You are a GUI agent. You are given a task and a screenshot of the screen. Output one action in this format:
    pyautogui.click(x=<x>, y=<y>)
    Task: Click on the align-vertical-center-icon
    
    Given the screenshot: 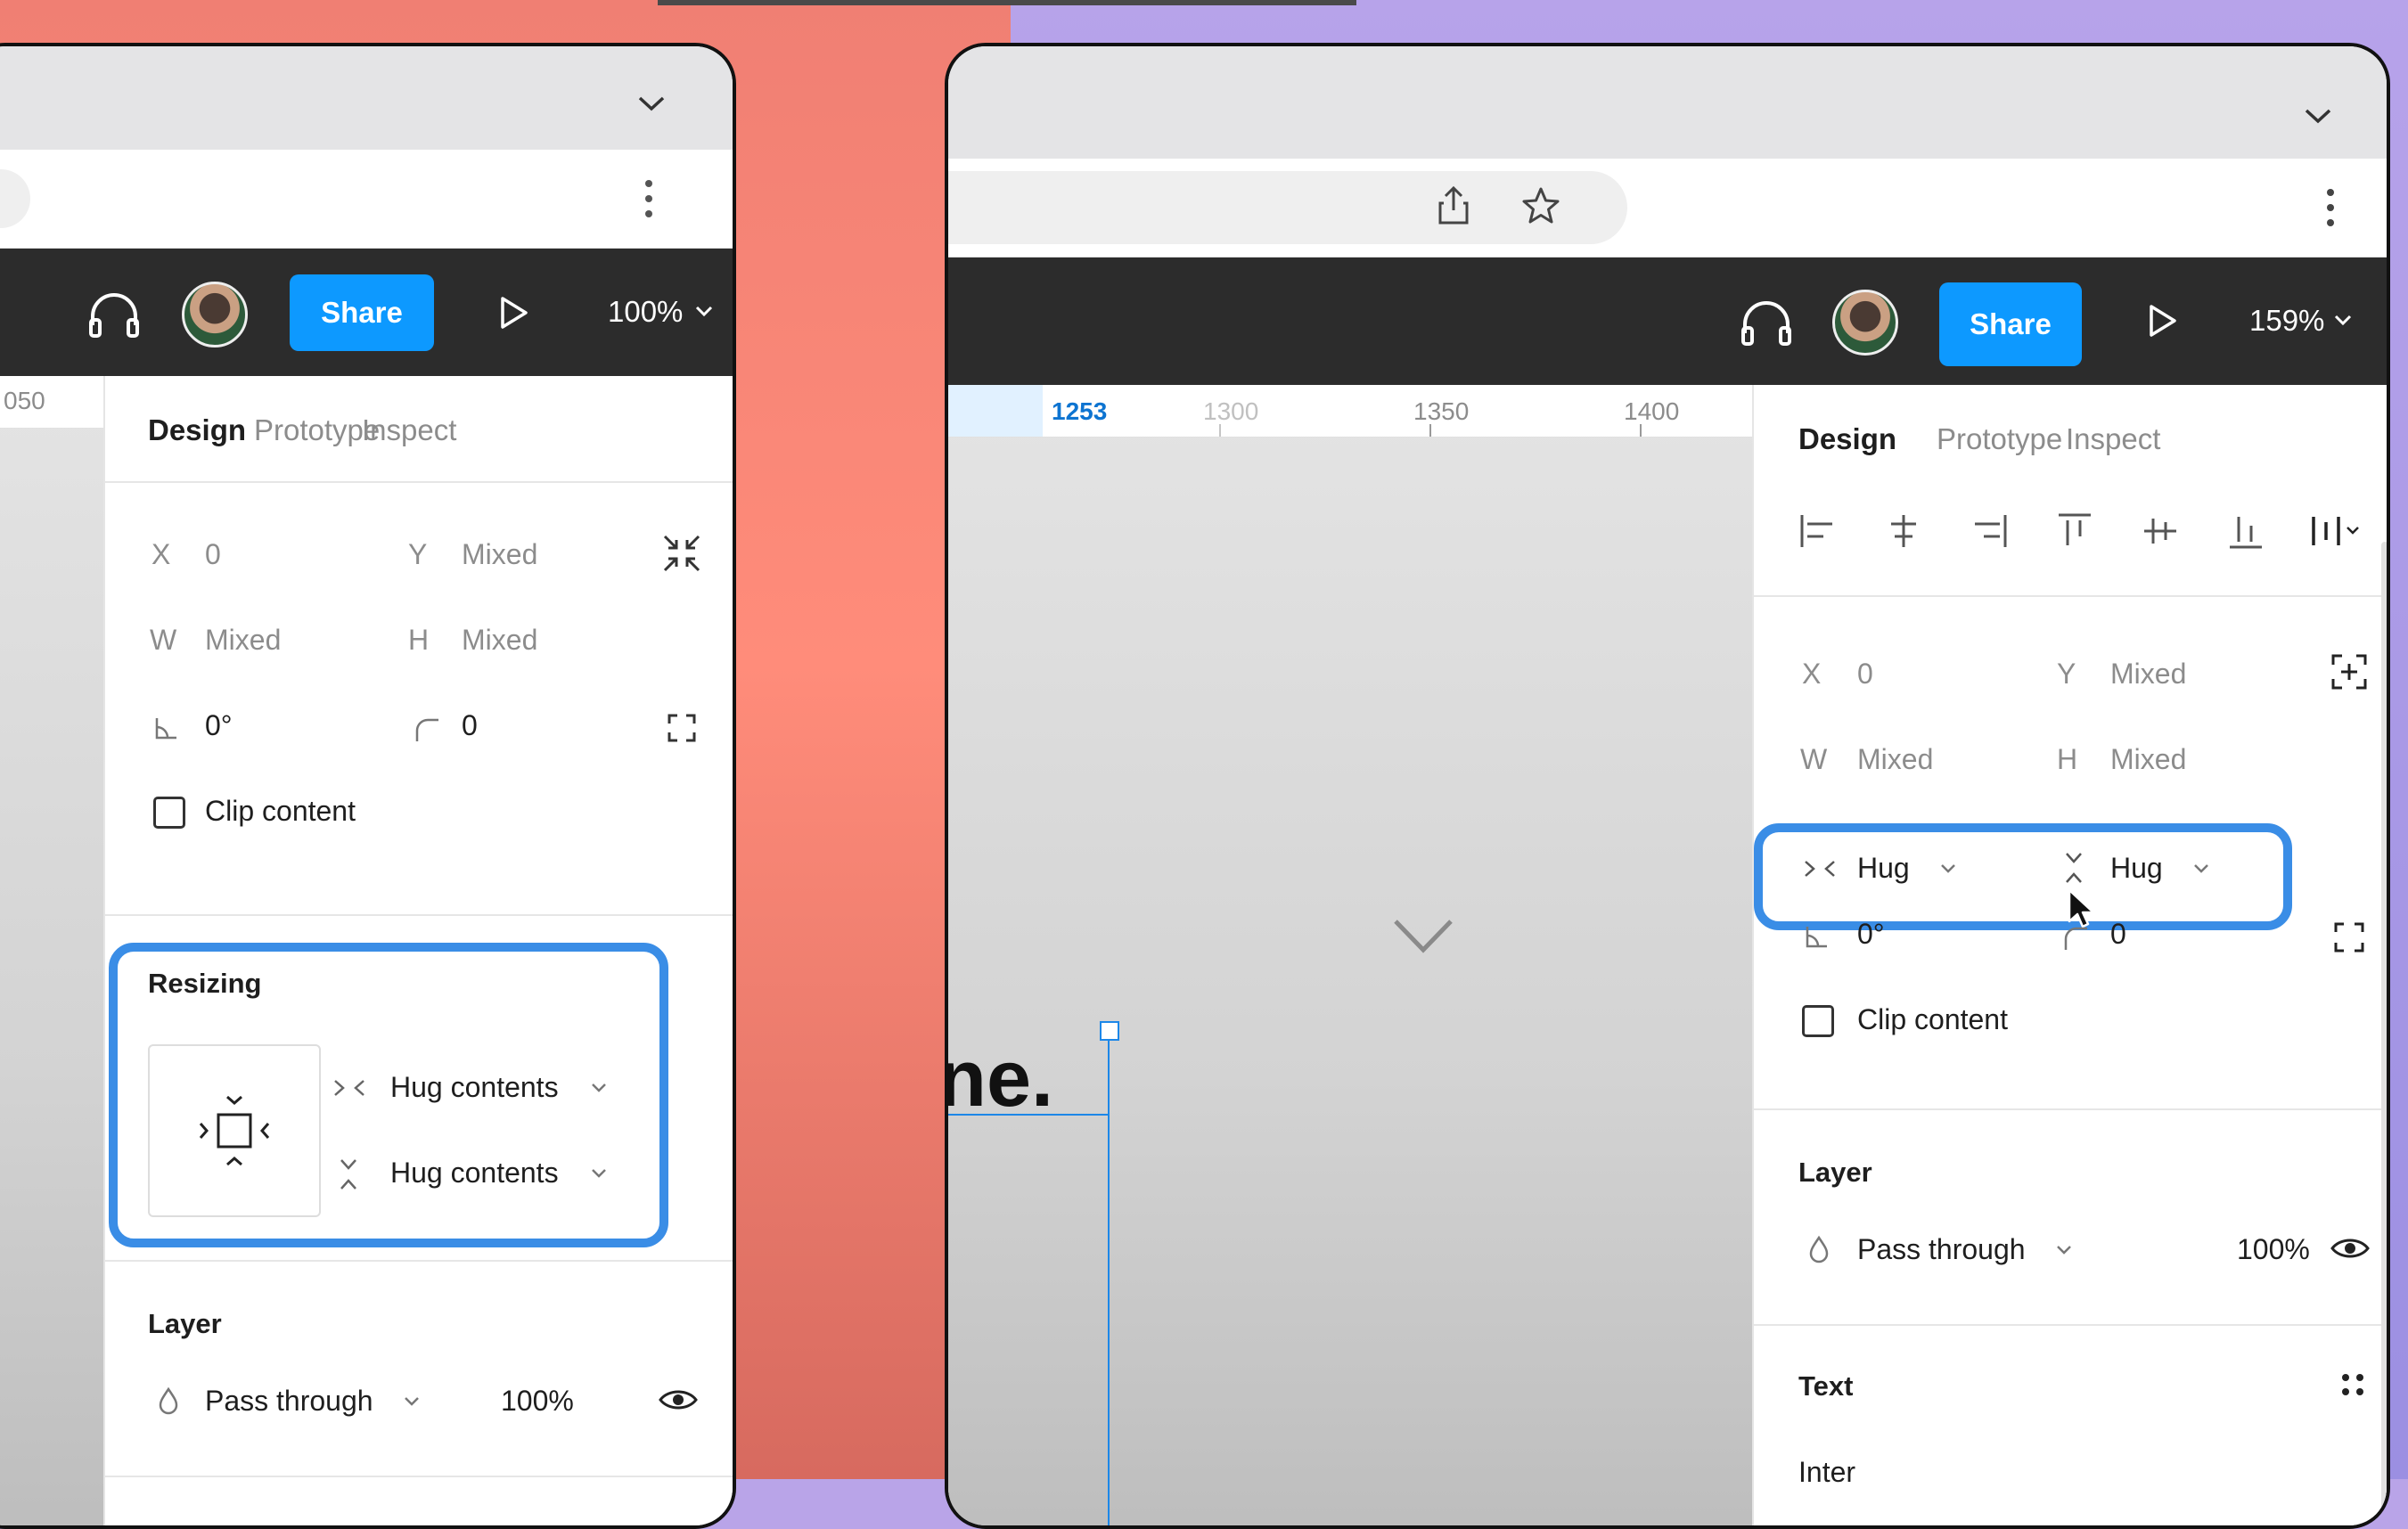 What is the action you would take?
    pyautogui.click(x=2160, y=531)
    